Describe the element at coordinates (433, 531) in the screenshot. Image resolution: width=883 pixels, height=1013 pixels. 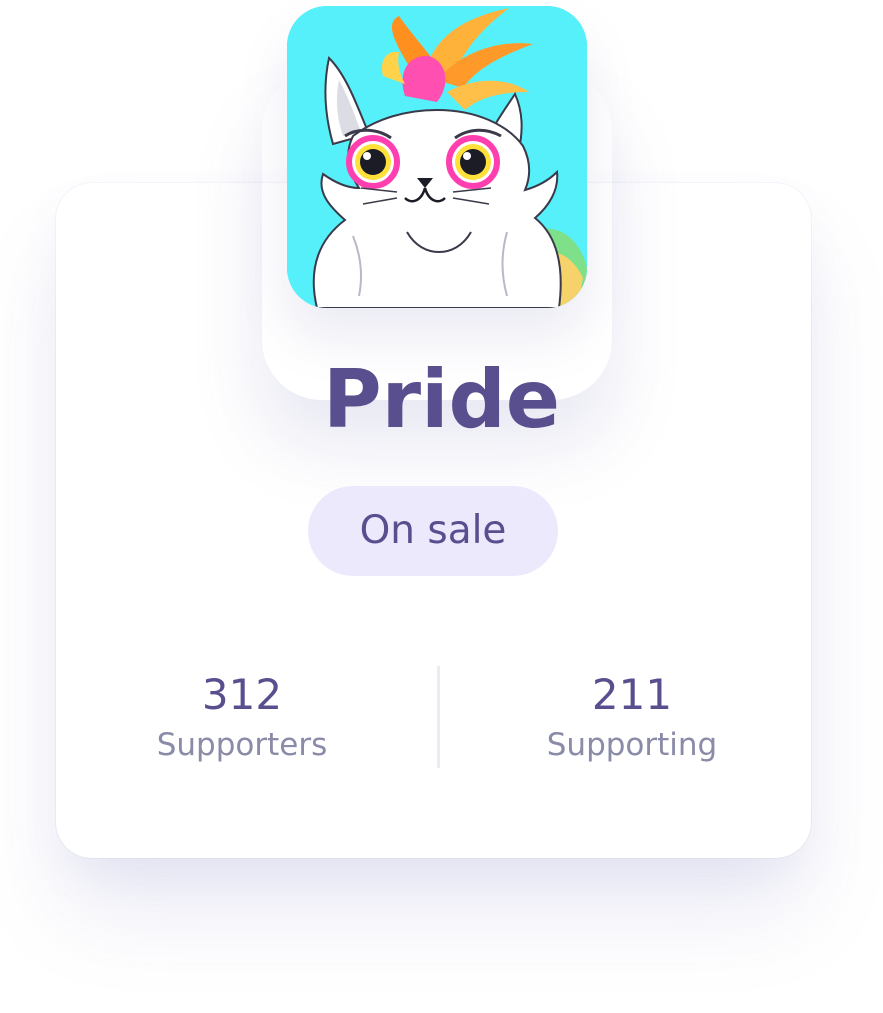
I see `status-badge: On sale` at that location.